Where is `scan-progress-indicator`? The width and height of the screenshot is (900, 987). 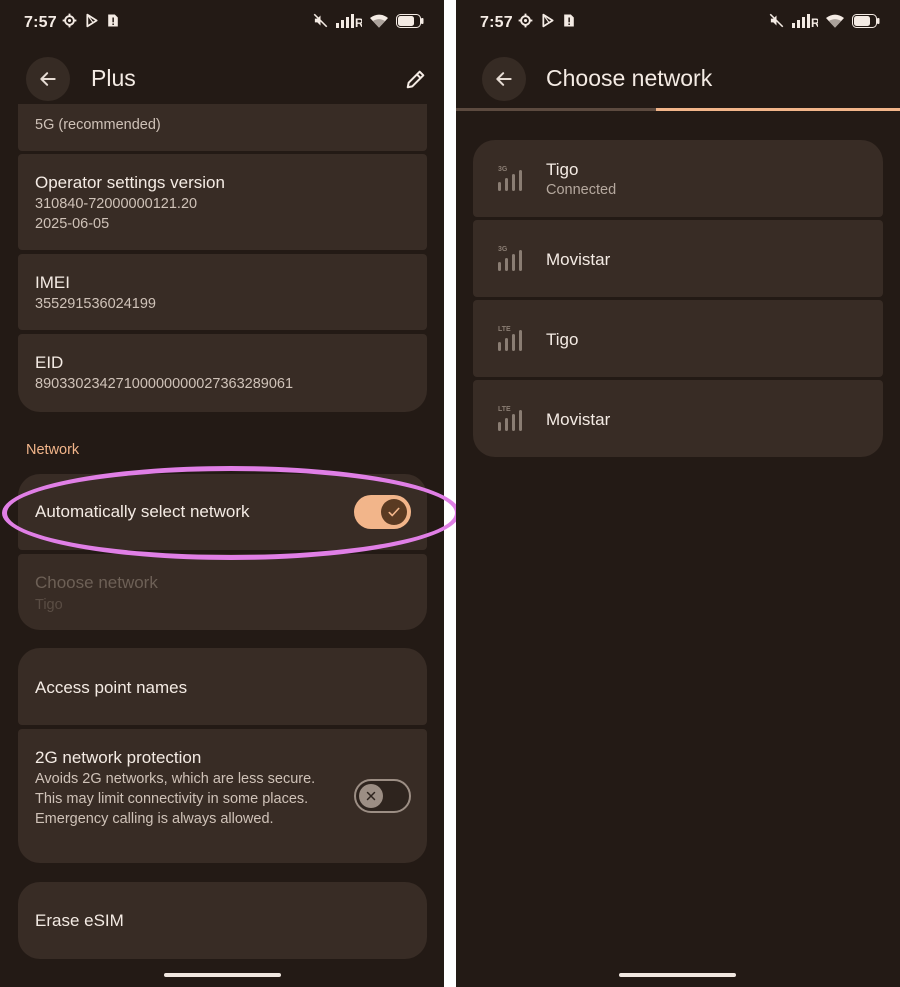
scan-progress-indicator is located at coordinates (777, 109).